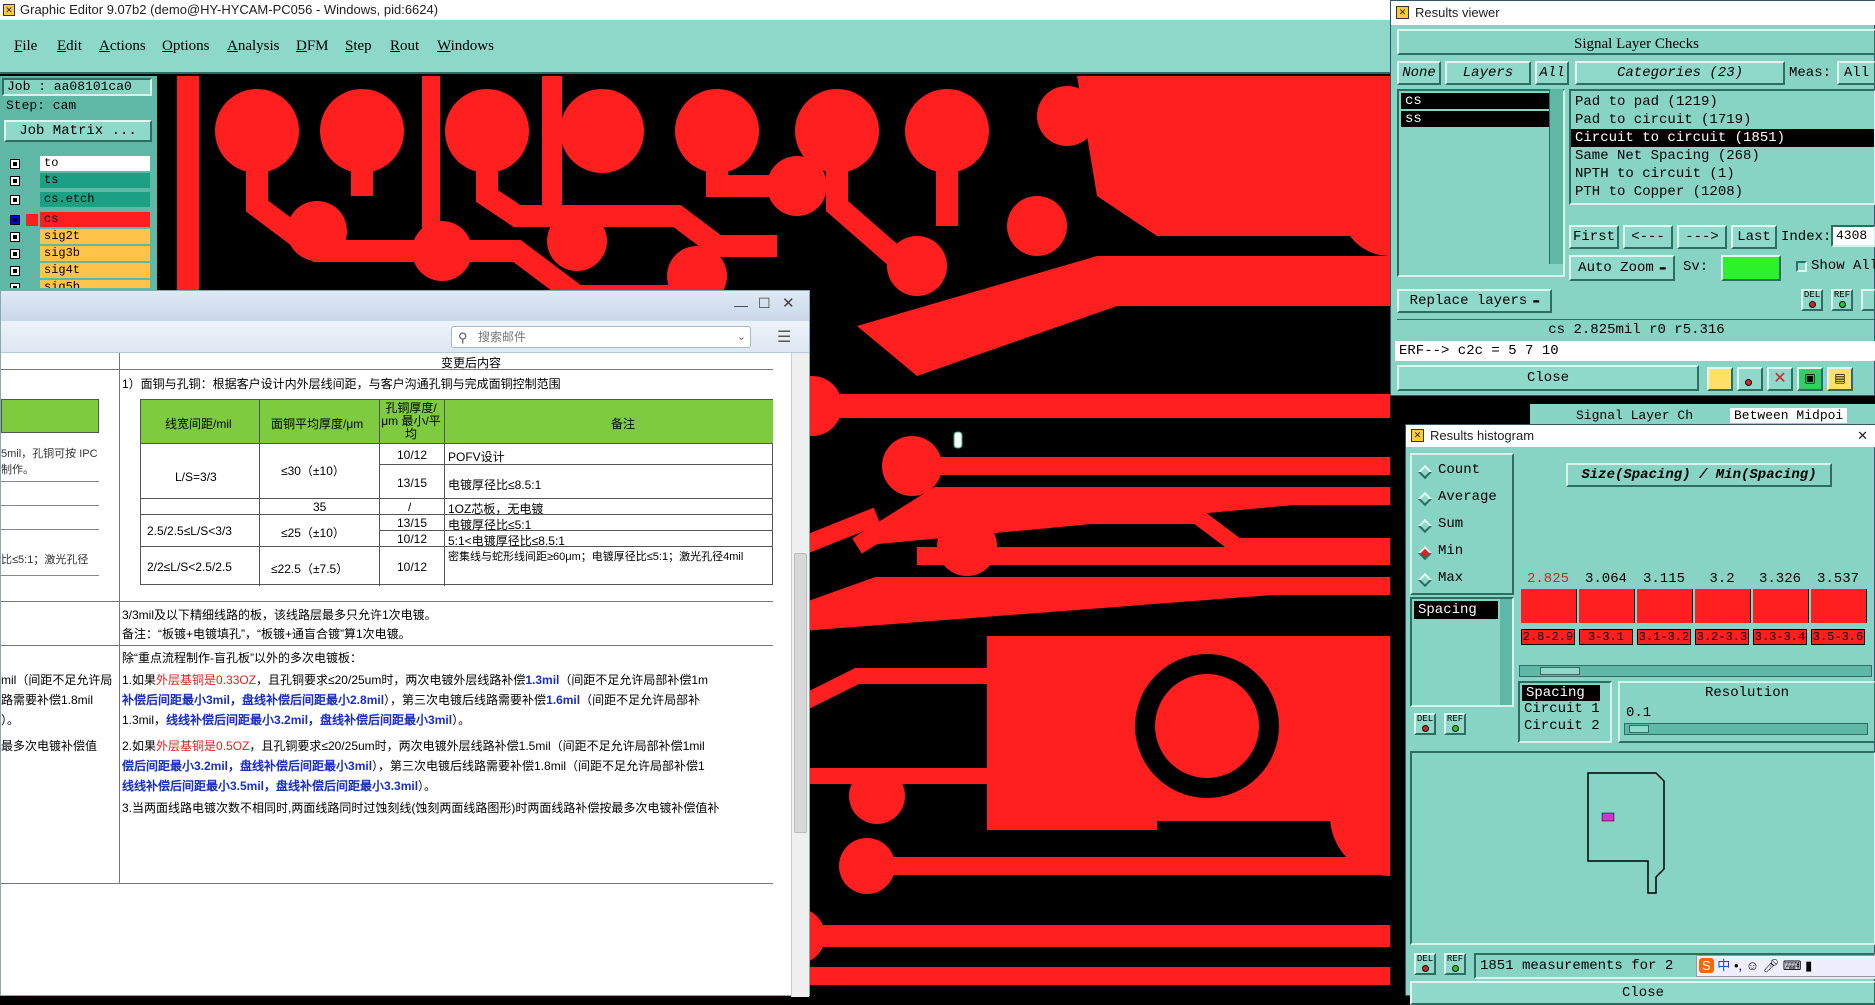  Describe the element at coordinates (95, 180) in the screenshot. I see `layer-name: ts` at that location.